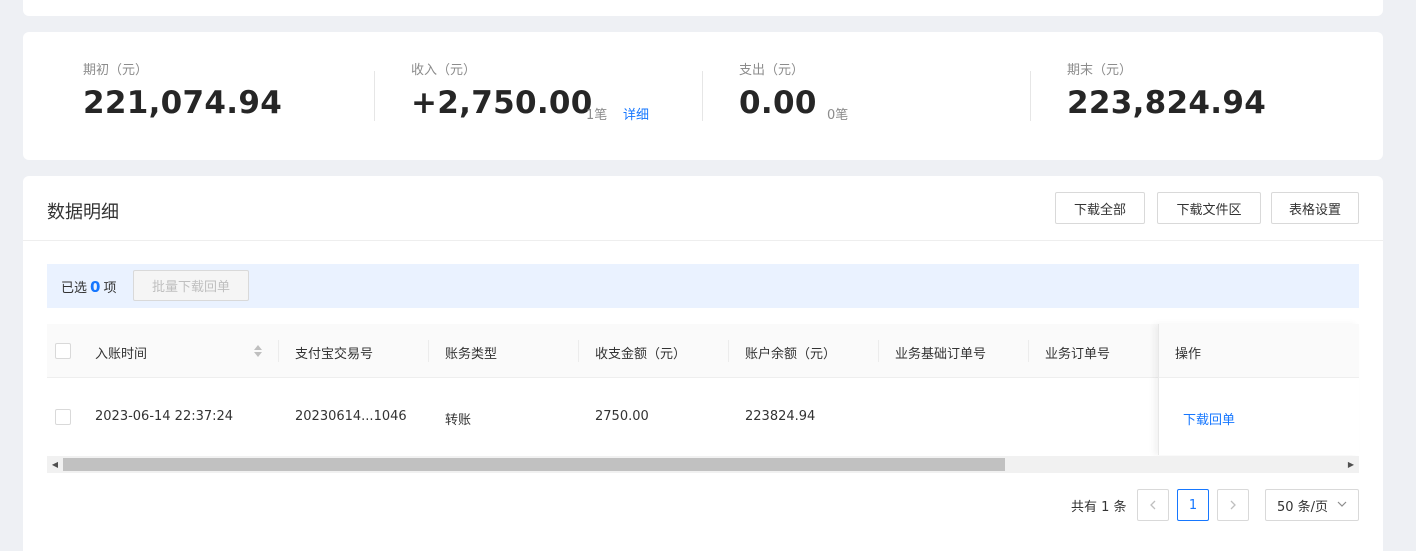  Describe the element at coordinates (1078, 354) in the screenshot. I see `column-header-order: 业务订单号` at that location.